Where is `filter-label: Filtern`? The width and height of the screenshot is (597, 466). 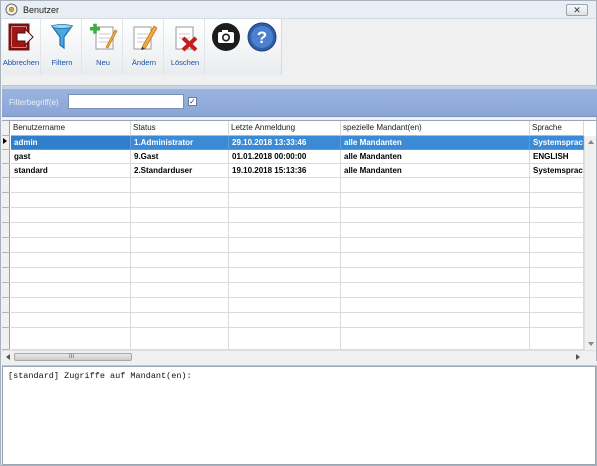 filter-label: Filtern is located at coordinates (62, 62).